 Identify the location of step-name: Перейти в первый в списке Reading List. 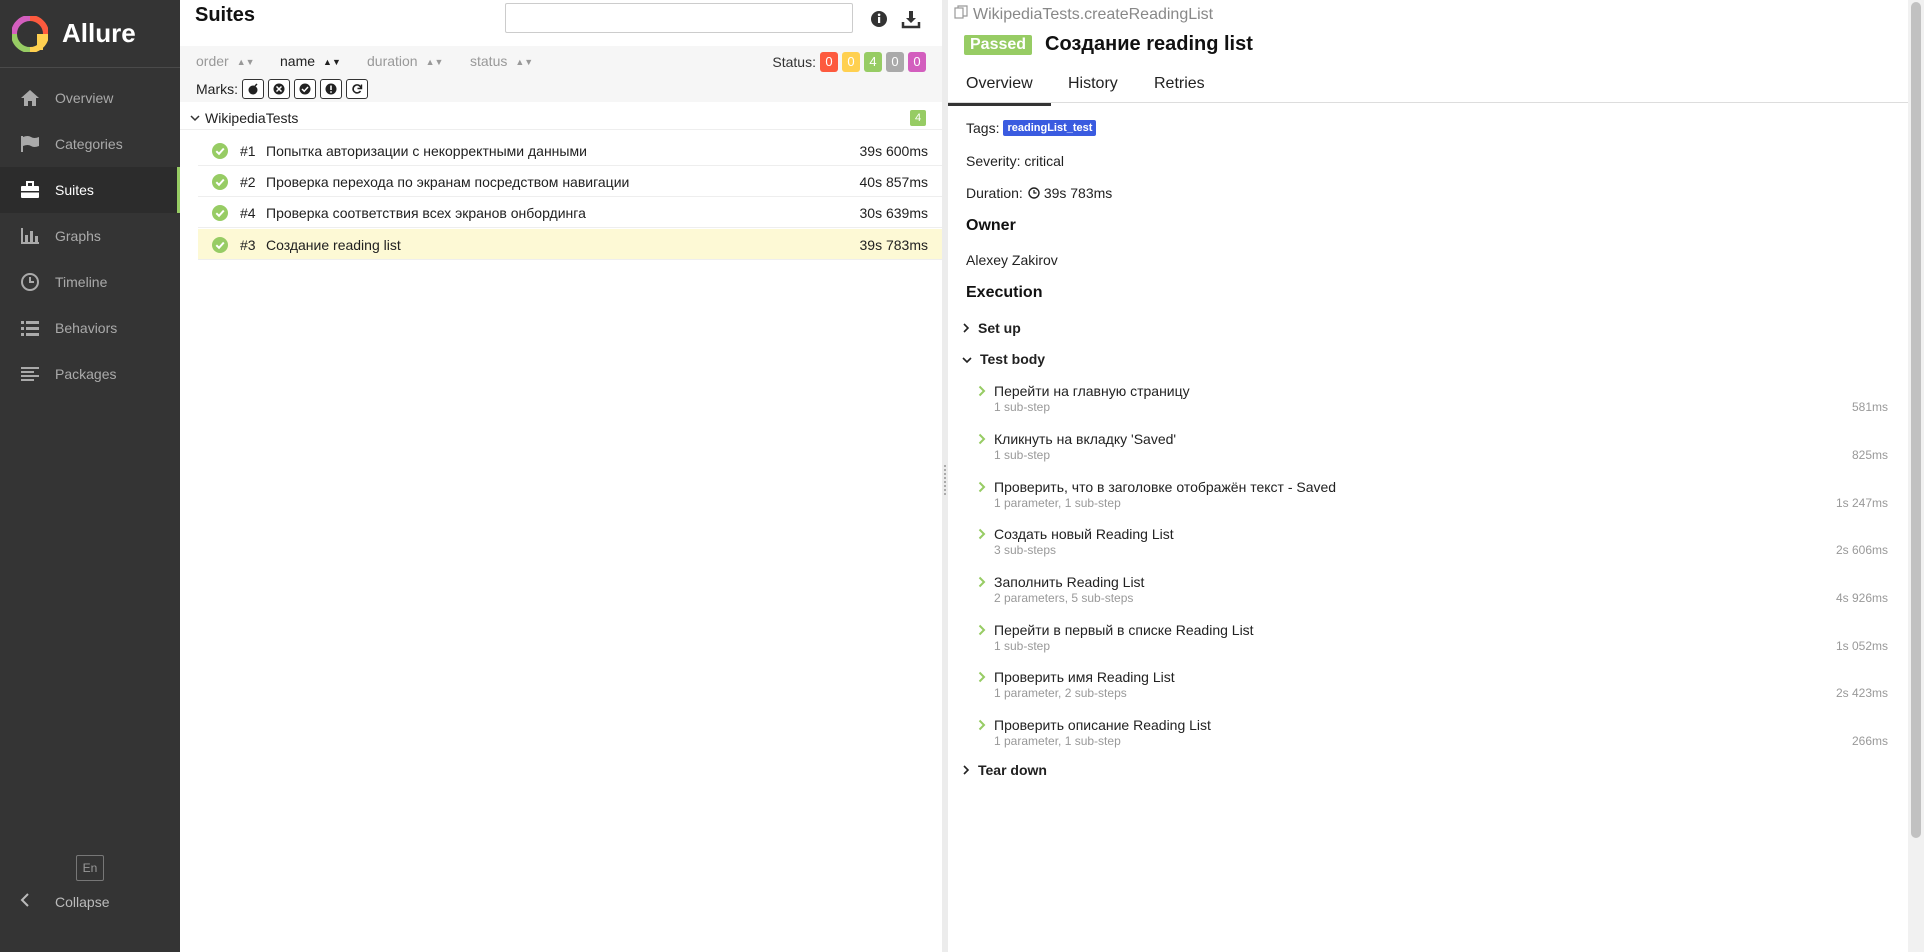
(1124, 630).